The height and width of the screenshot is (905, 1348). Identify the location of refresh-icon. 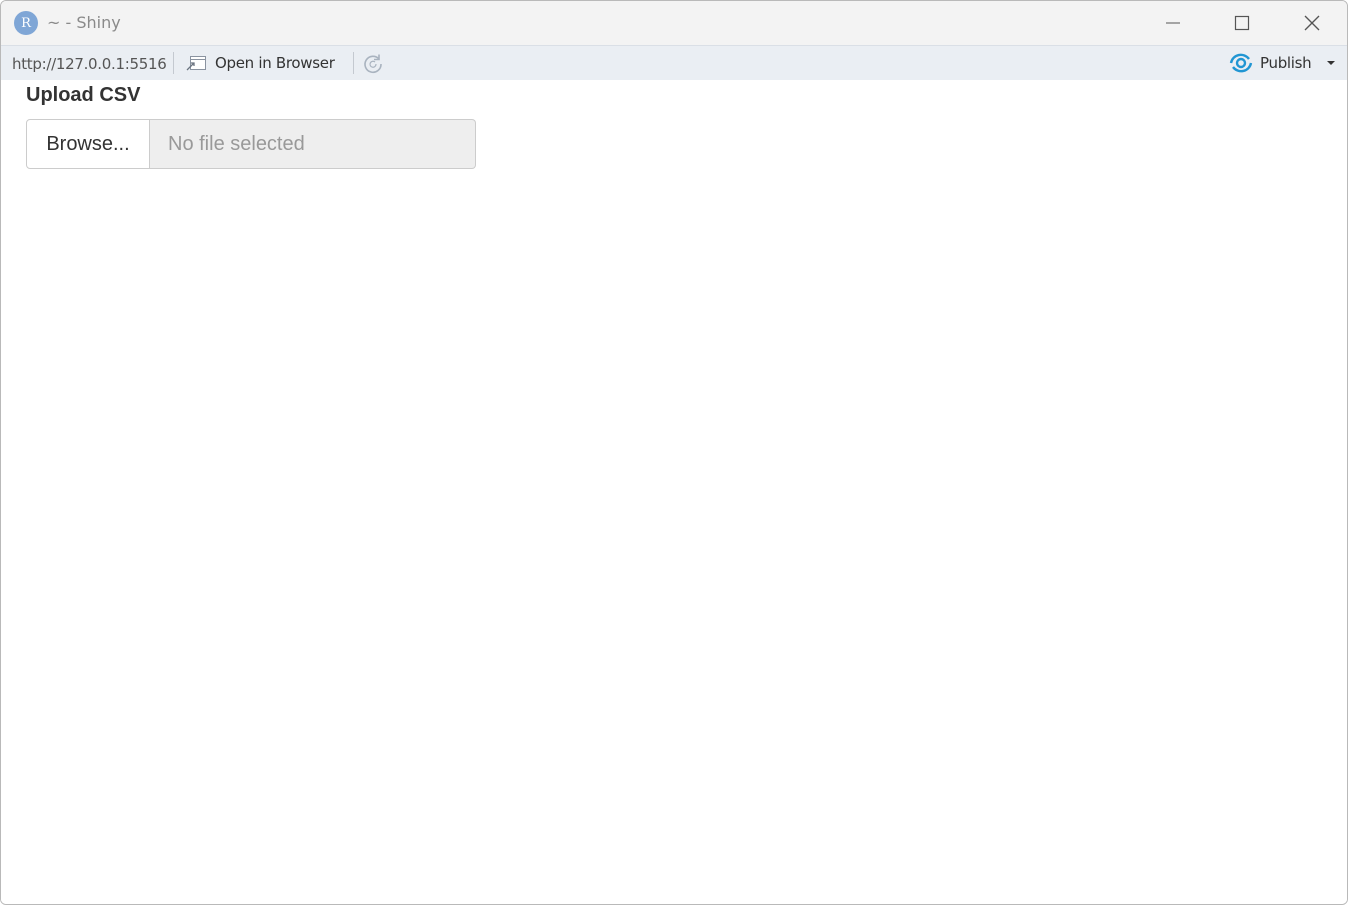
(373, 64).